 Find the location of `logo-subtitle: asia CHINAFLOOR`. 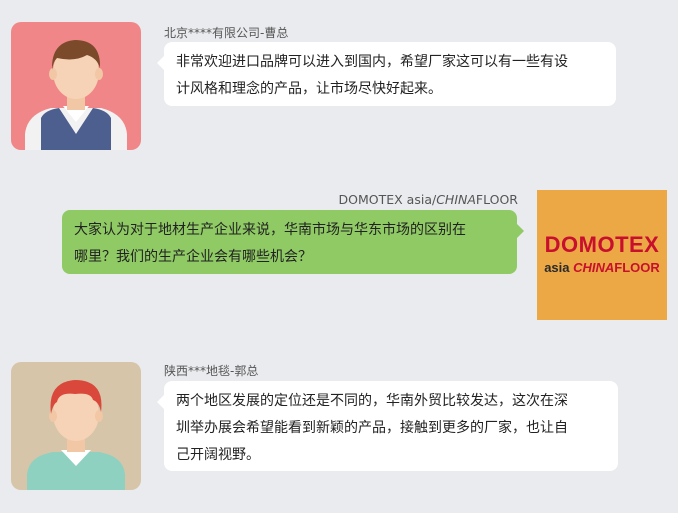

logo-subtitle: asia CHINAFLOOR is located at coordinates (602, 267).